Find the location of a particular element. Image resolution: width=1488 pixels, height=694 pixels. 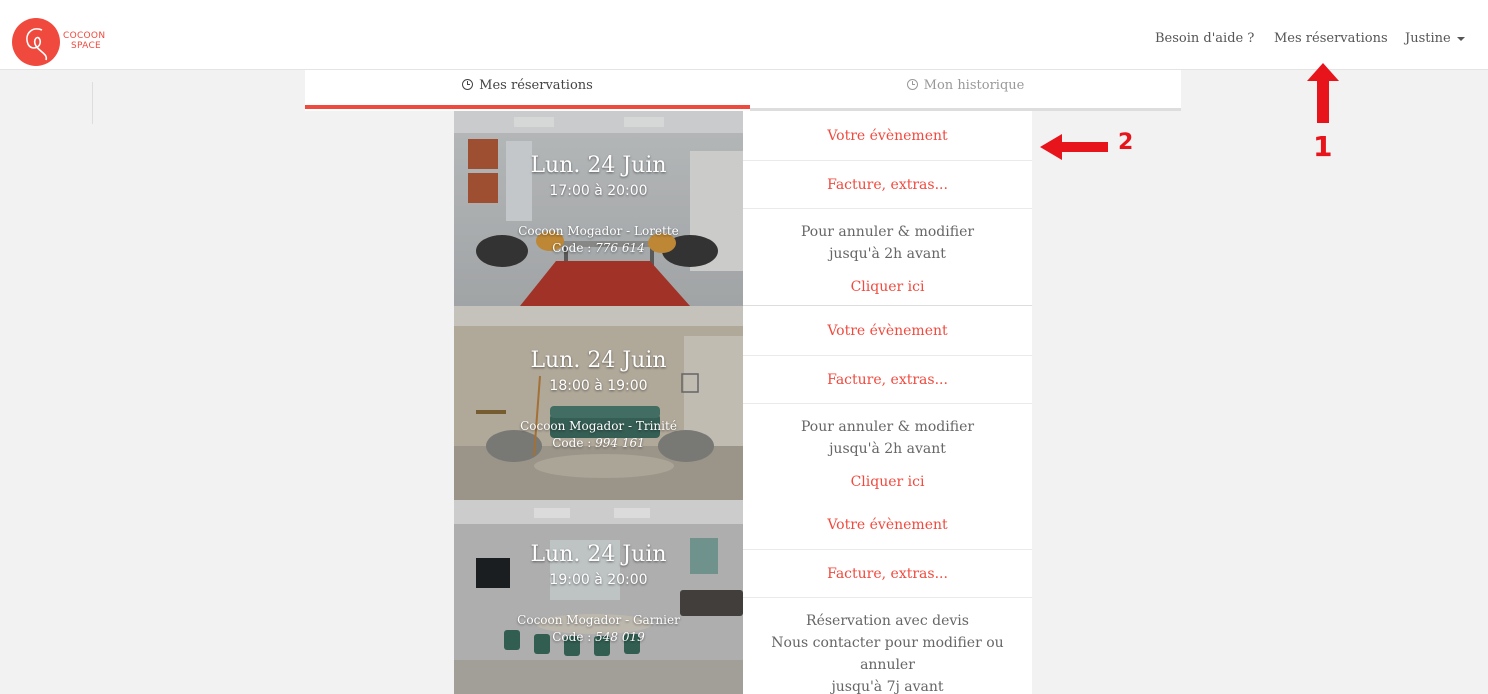

annotation-marker-1: 1 is located at coordinates (1323, 146).